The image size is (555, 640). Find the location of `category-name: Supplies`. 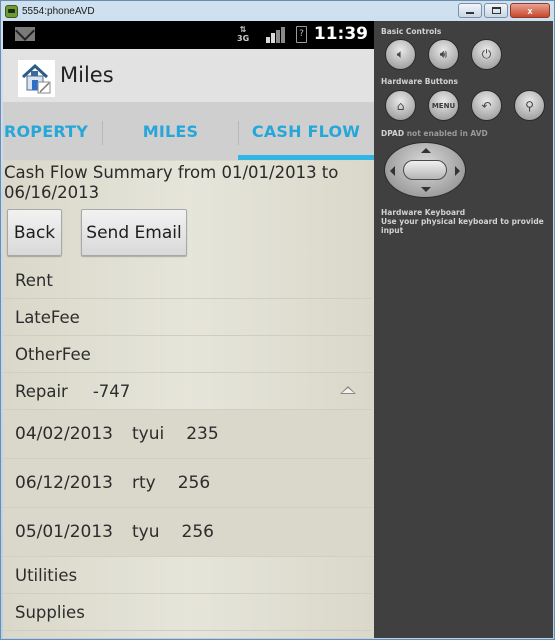

category-name: Supplies is located at coordinates (50, 612).